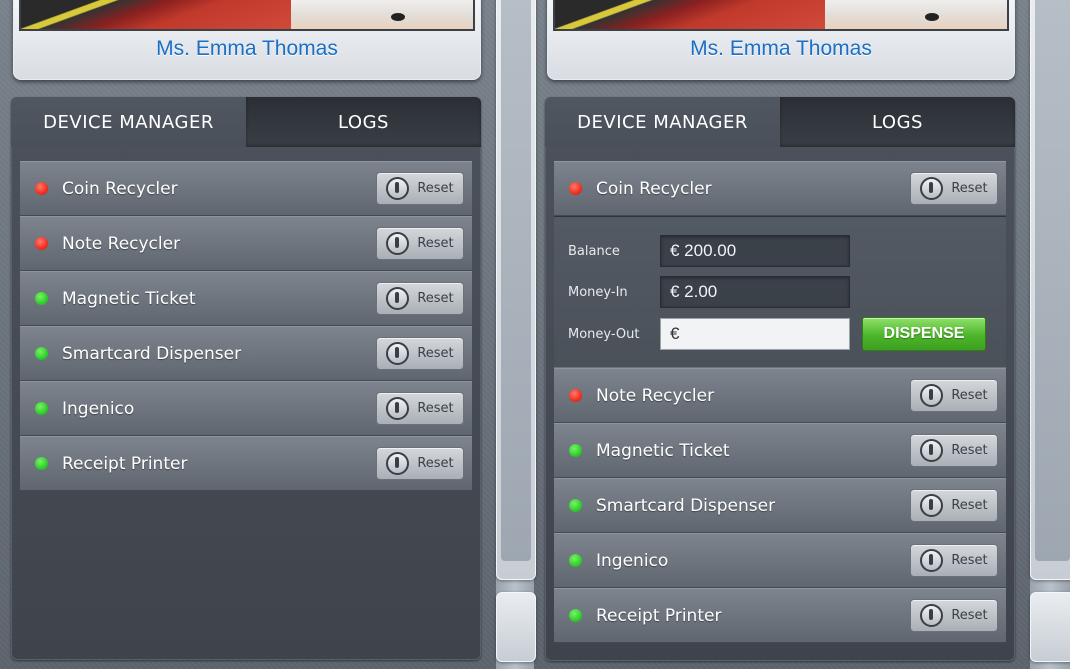 This screenshot has width=1070, height=669. Describe the element at coordinates (604, 334) in the screenshot. I see `money-out-label: Money-Out` at that location.